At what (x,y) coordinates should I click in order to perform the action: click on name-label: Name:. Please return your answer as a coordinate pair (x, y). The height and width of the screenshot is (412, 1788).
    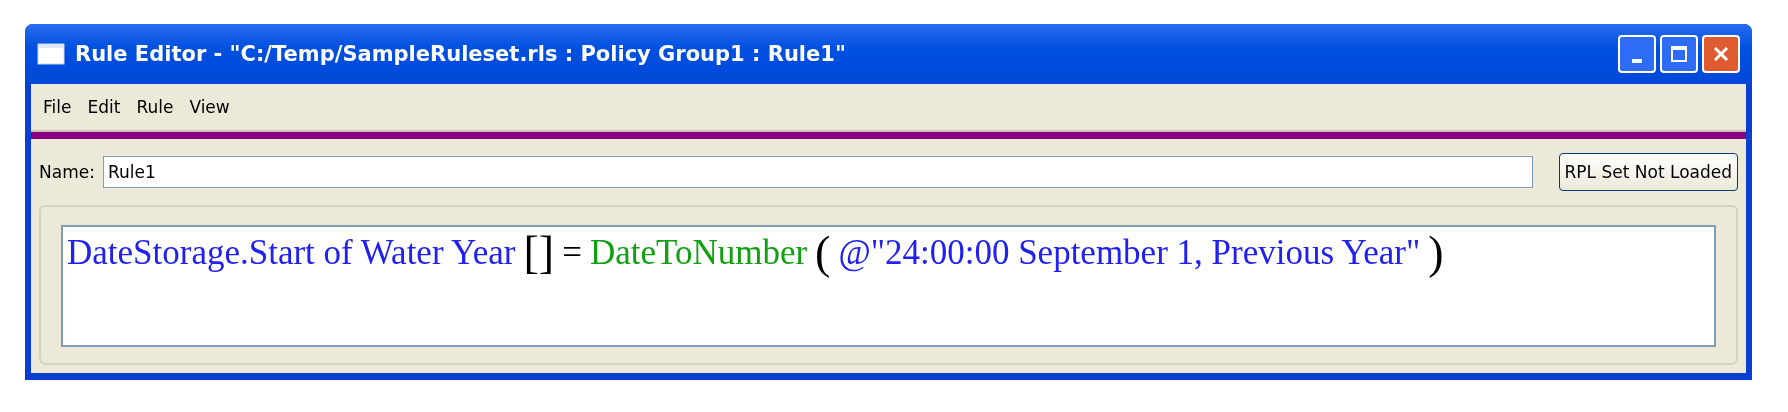
    Looking at the image, I should click on (67, 172).